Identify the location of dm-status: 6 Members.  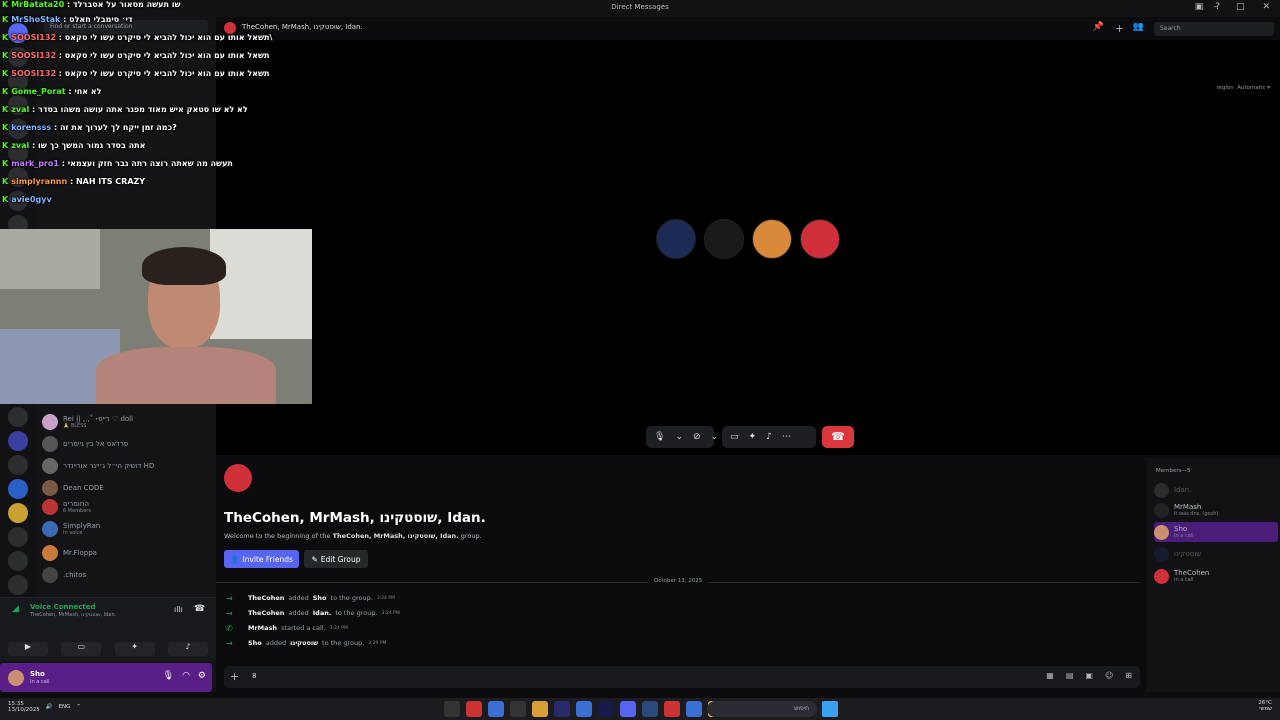
(77, 511).